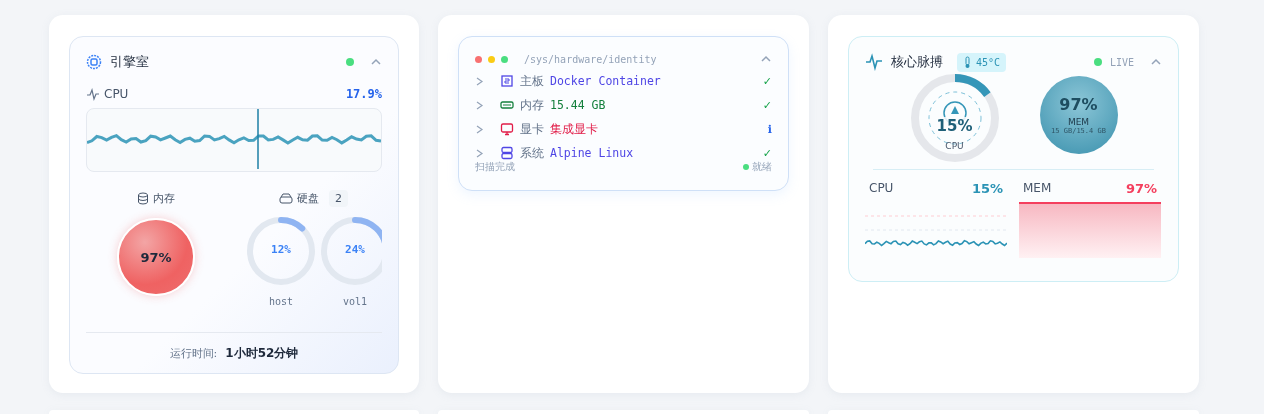 Image resolution: width=1264 pixels, height=414 pixels. I want to click on volume-name: host, so click(281, 301).